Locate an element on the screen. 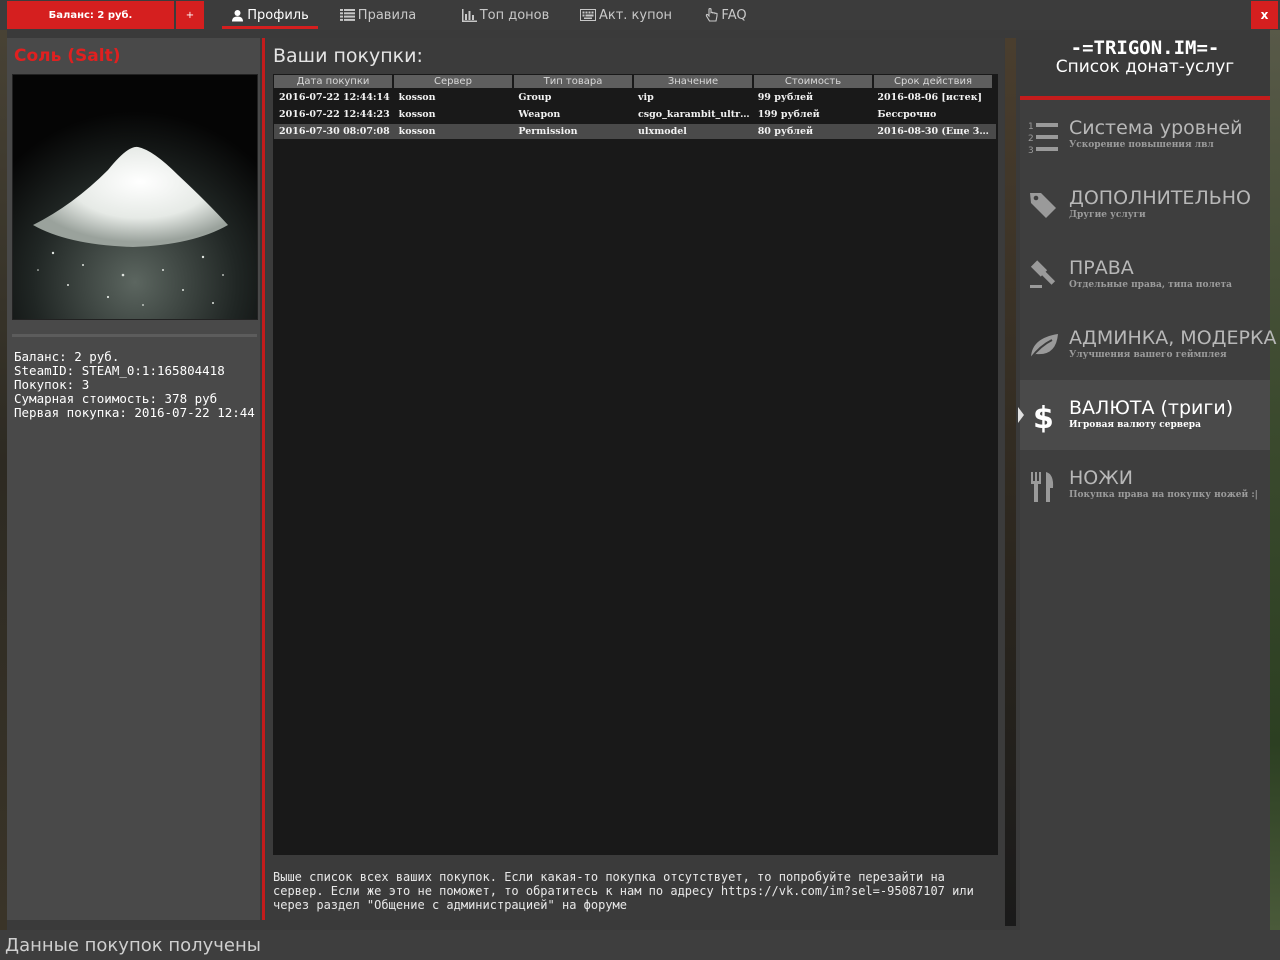 Image resolution: width=1280 pixels, height=960 pixels. cell-date: 2016-07-22 12:44:23 is located at coordinates (334, 114).